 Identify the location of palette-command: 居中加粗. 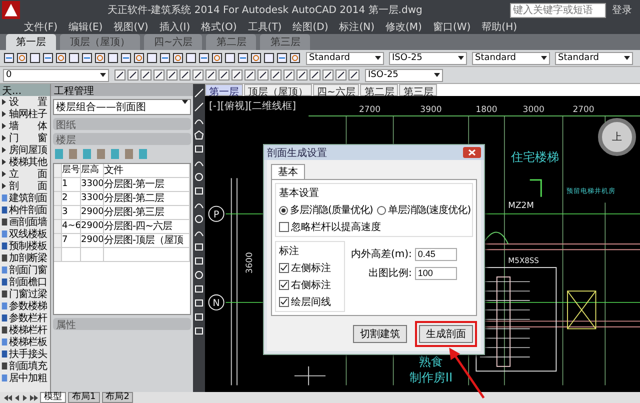
(28, 378).